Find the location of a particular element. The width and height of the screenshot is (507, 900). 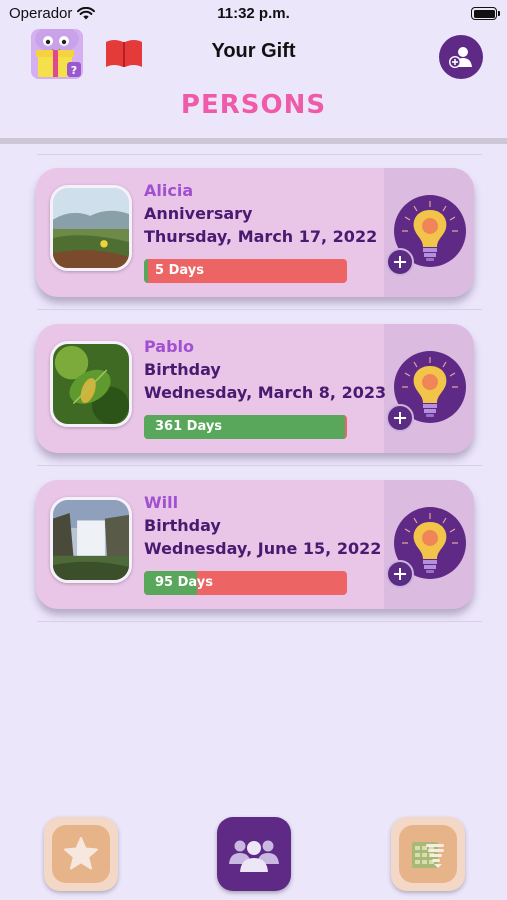

people-icon is located at coordinates (254, 856).